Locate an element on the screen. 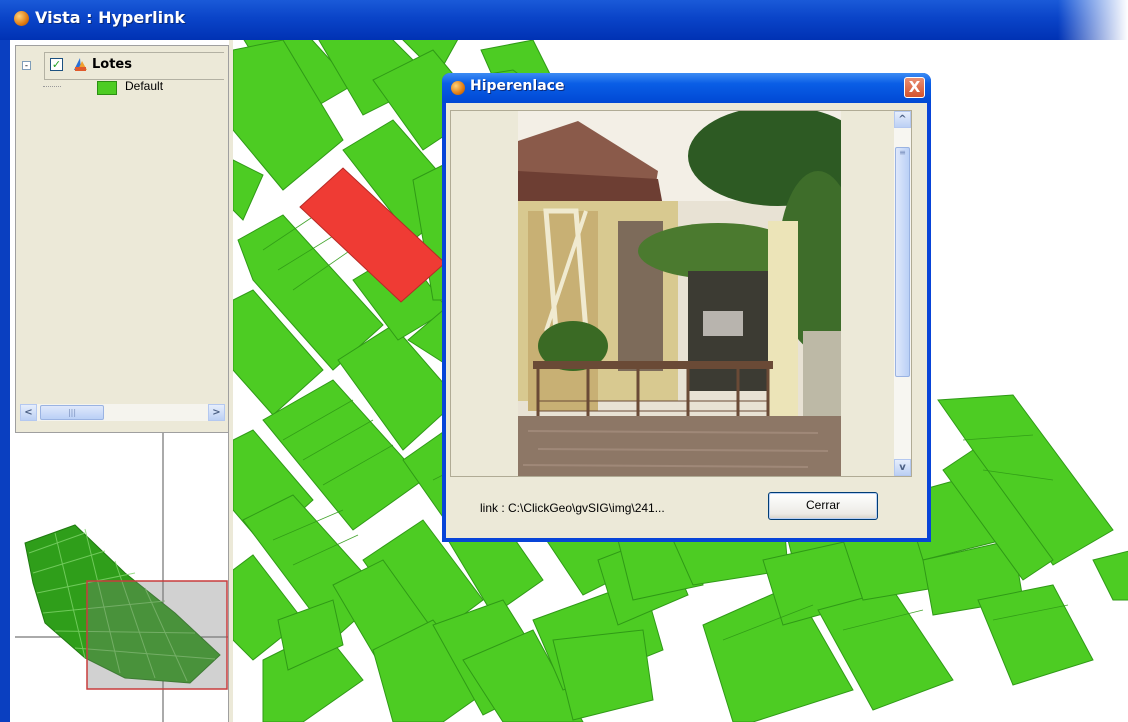  flooded-house-photo is located at coordinates (679, 293).